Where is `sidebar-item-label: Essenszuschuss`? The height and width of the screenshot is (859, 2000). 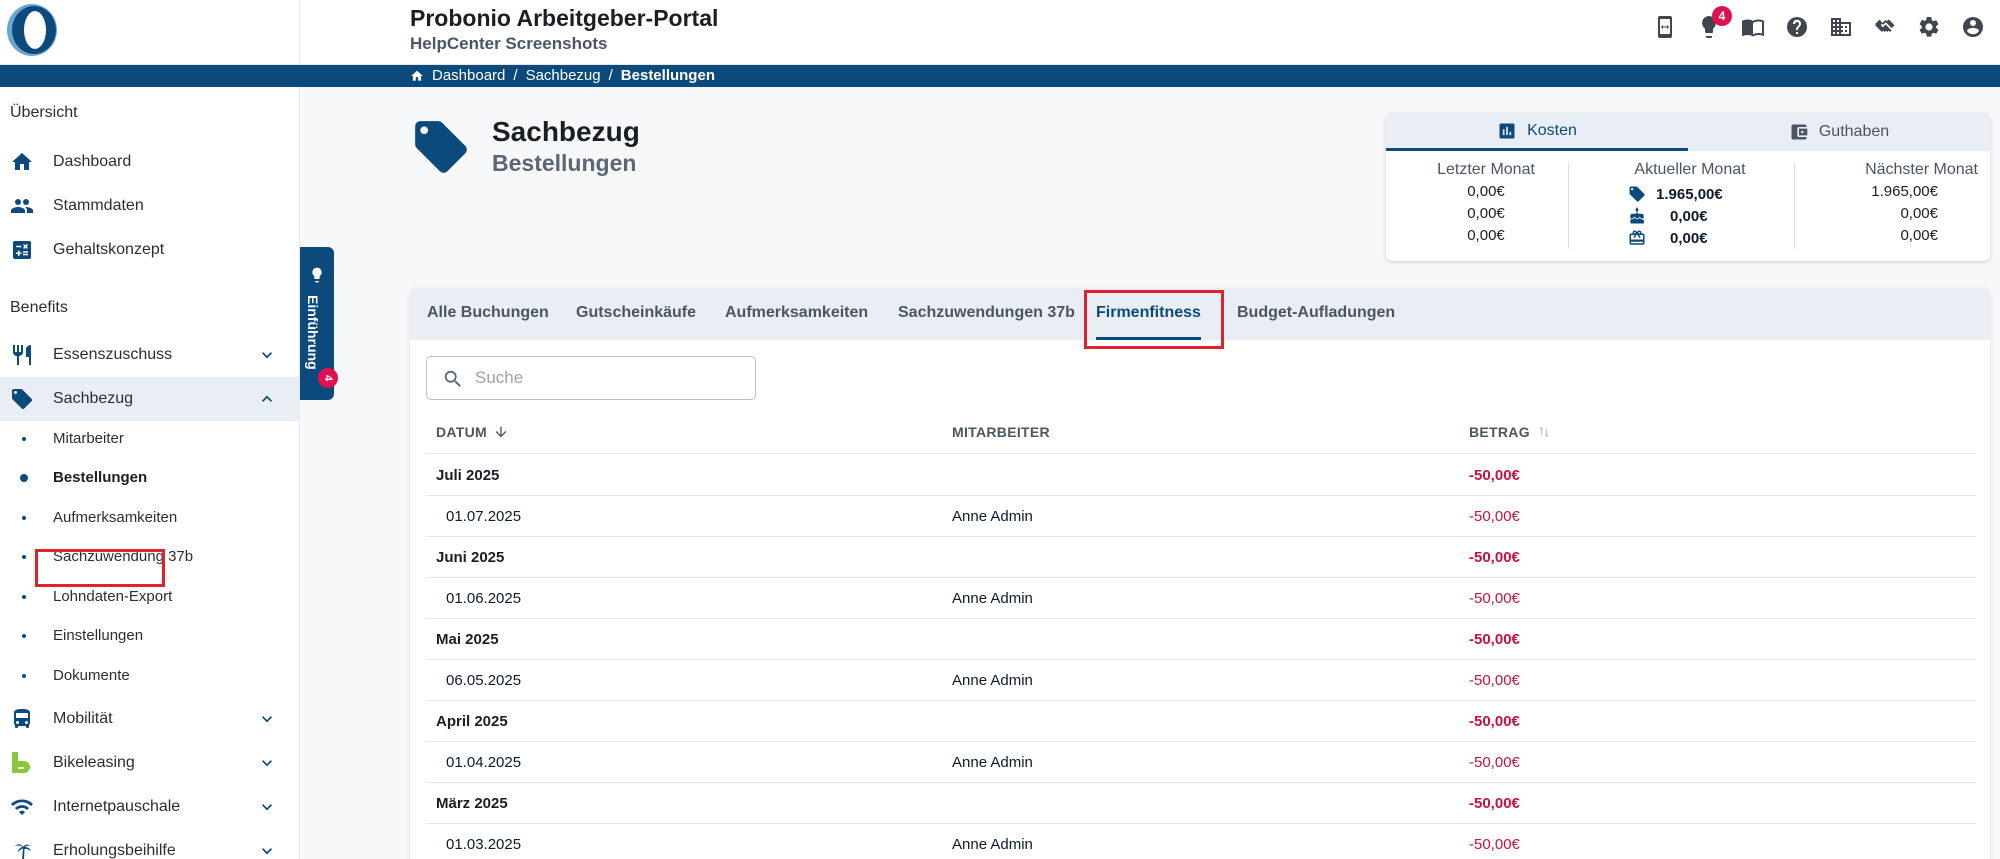
sidebar-item-label: Essenszuschuss is located at coordinates (113, 354).